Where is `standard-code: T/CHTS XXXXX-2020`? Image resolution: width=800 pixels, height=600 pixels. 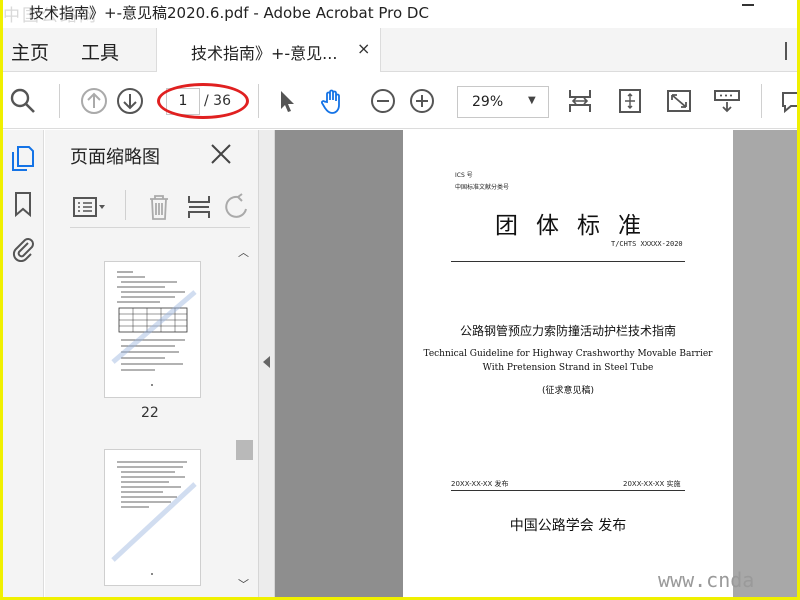 standard-code: T/CHTS XXXXX-2020 is located at coordinates (647, 244).